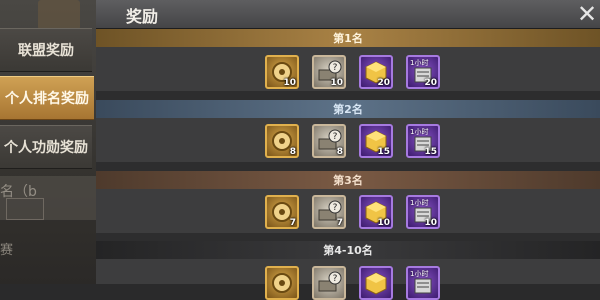 The height and width of the screenshot is (300, 600). I want to click on close-icon: ✕, so click(587, 14).